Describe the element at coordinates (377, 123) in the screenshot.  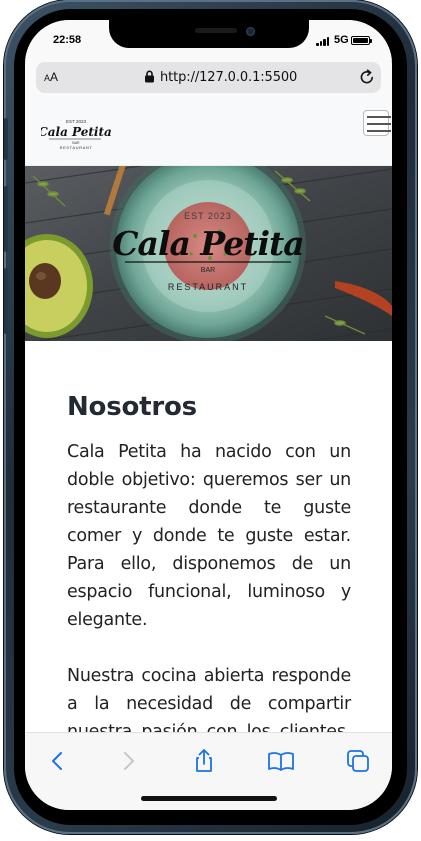
I see `menu-toggle-button` at that location.